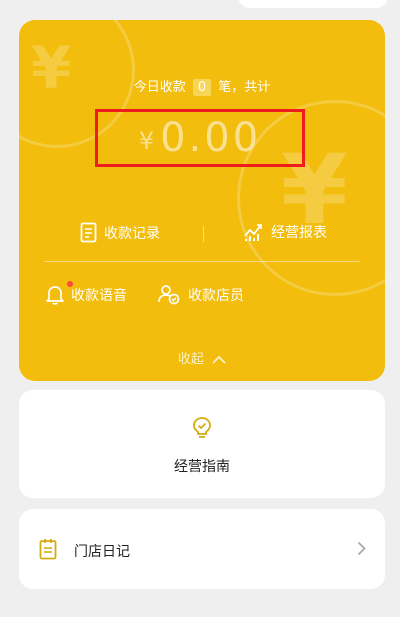 The width and height of the screenshot is (400, 617). What do you see at coordinates (55, 294) in the screenshot?
I see `bell-icon` at bounding box center [55, 294].